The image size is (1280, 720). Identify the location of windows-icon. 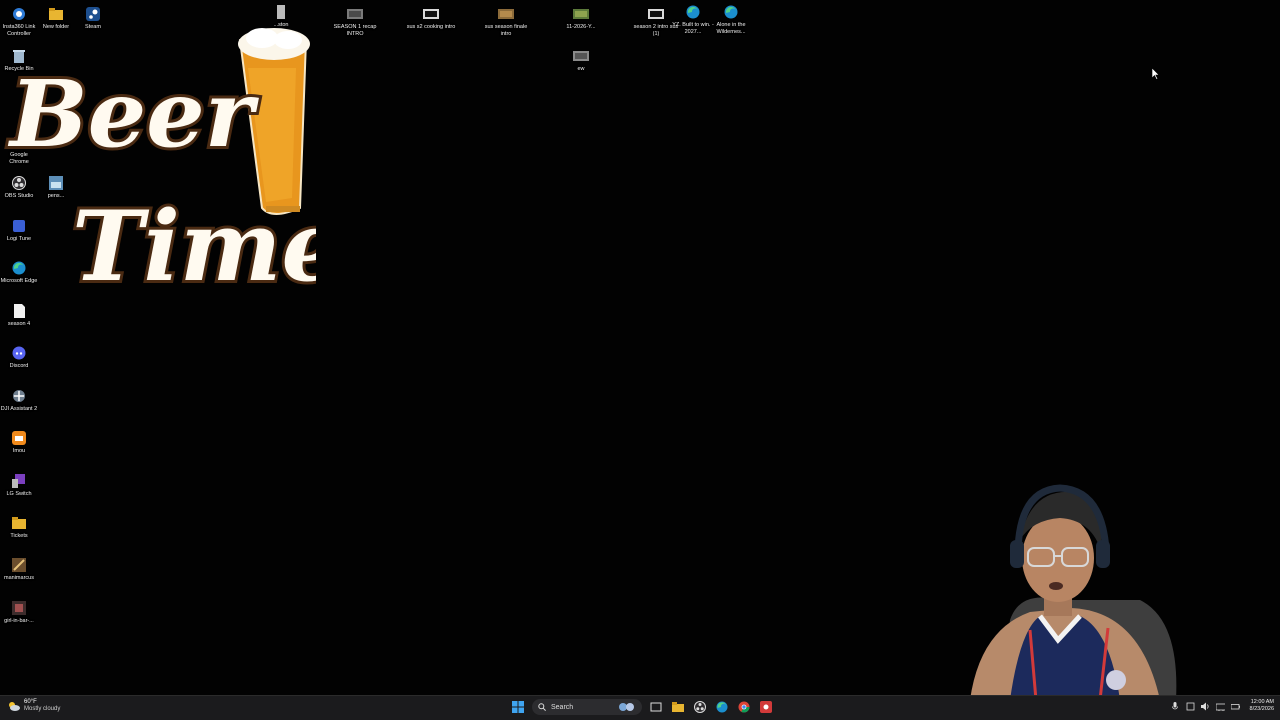
(518, 707).